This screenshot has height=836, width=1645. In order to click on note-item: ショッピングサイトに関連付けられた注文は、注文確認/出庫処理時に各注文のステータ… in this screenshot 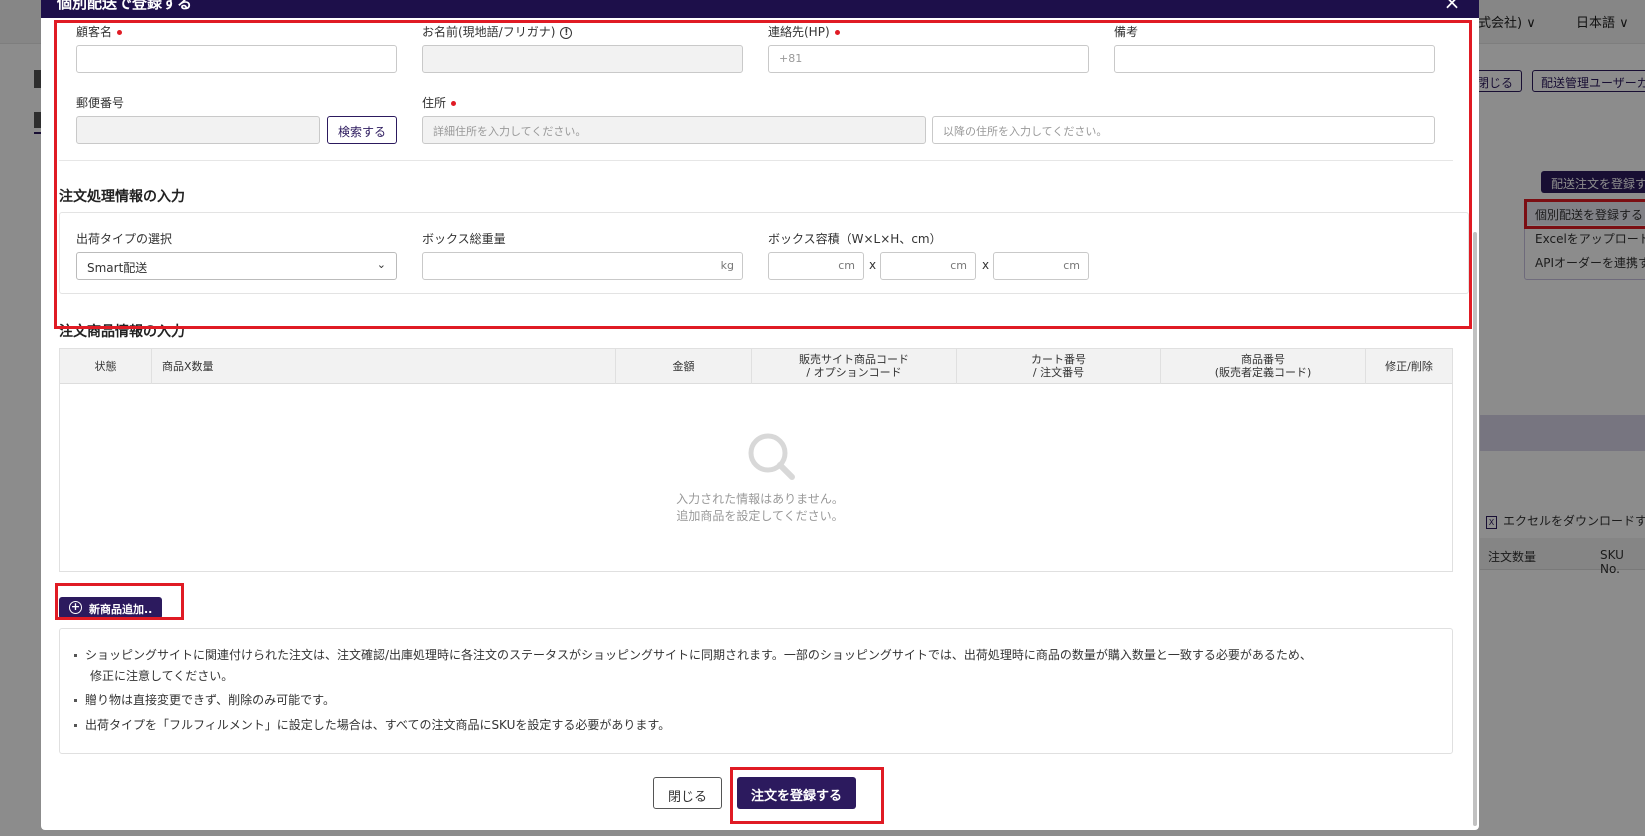, I will do `click(693, 655)`.